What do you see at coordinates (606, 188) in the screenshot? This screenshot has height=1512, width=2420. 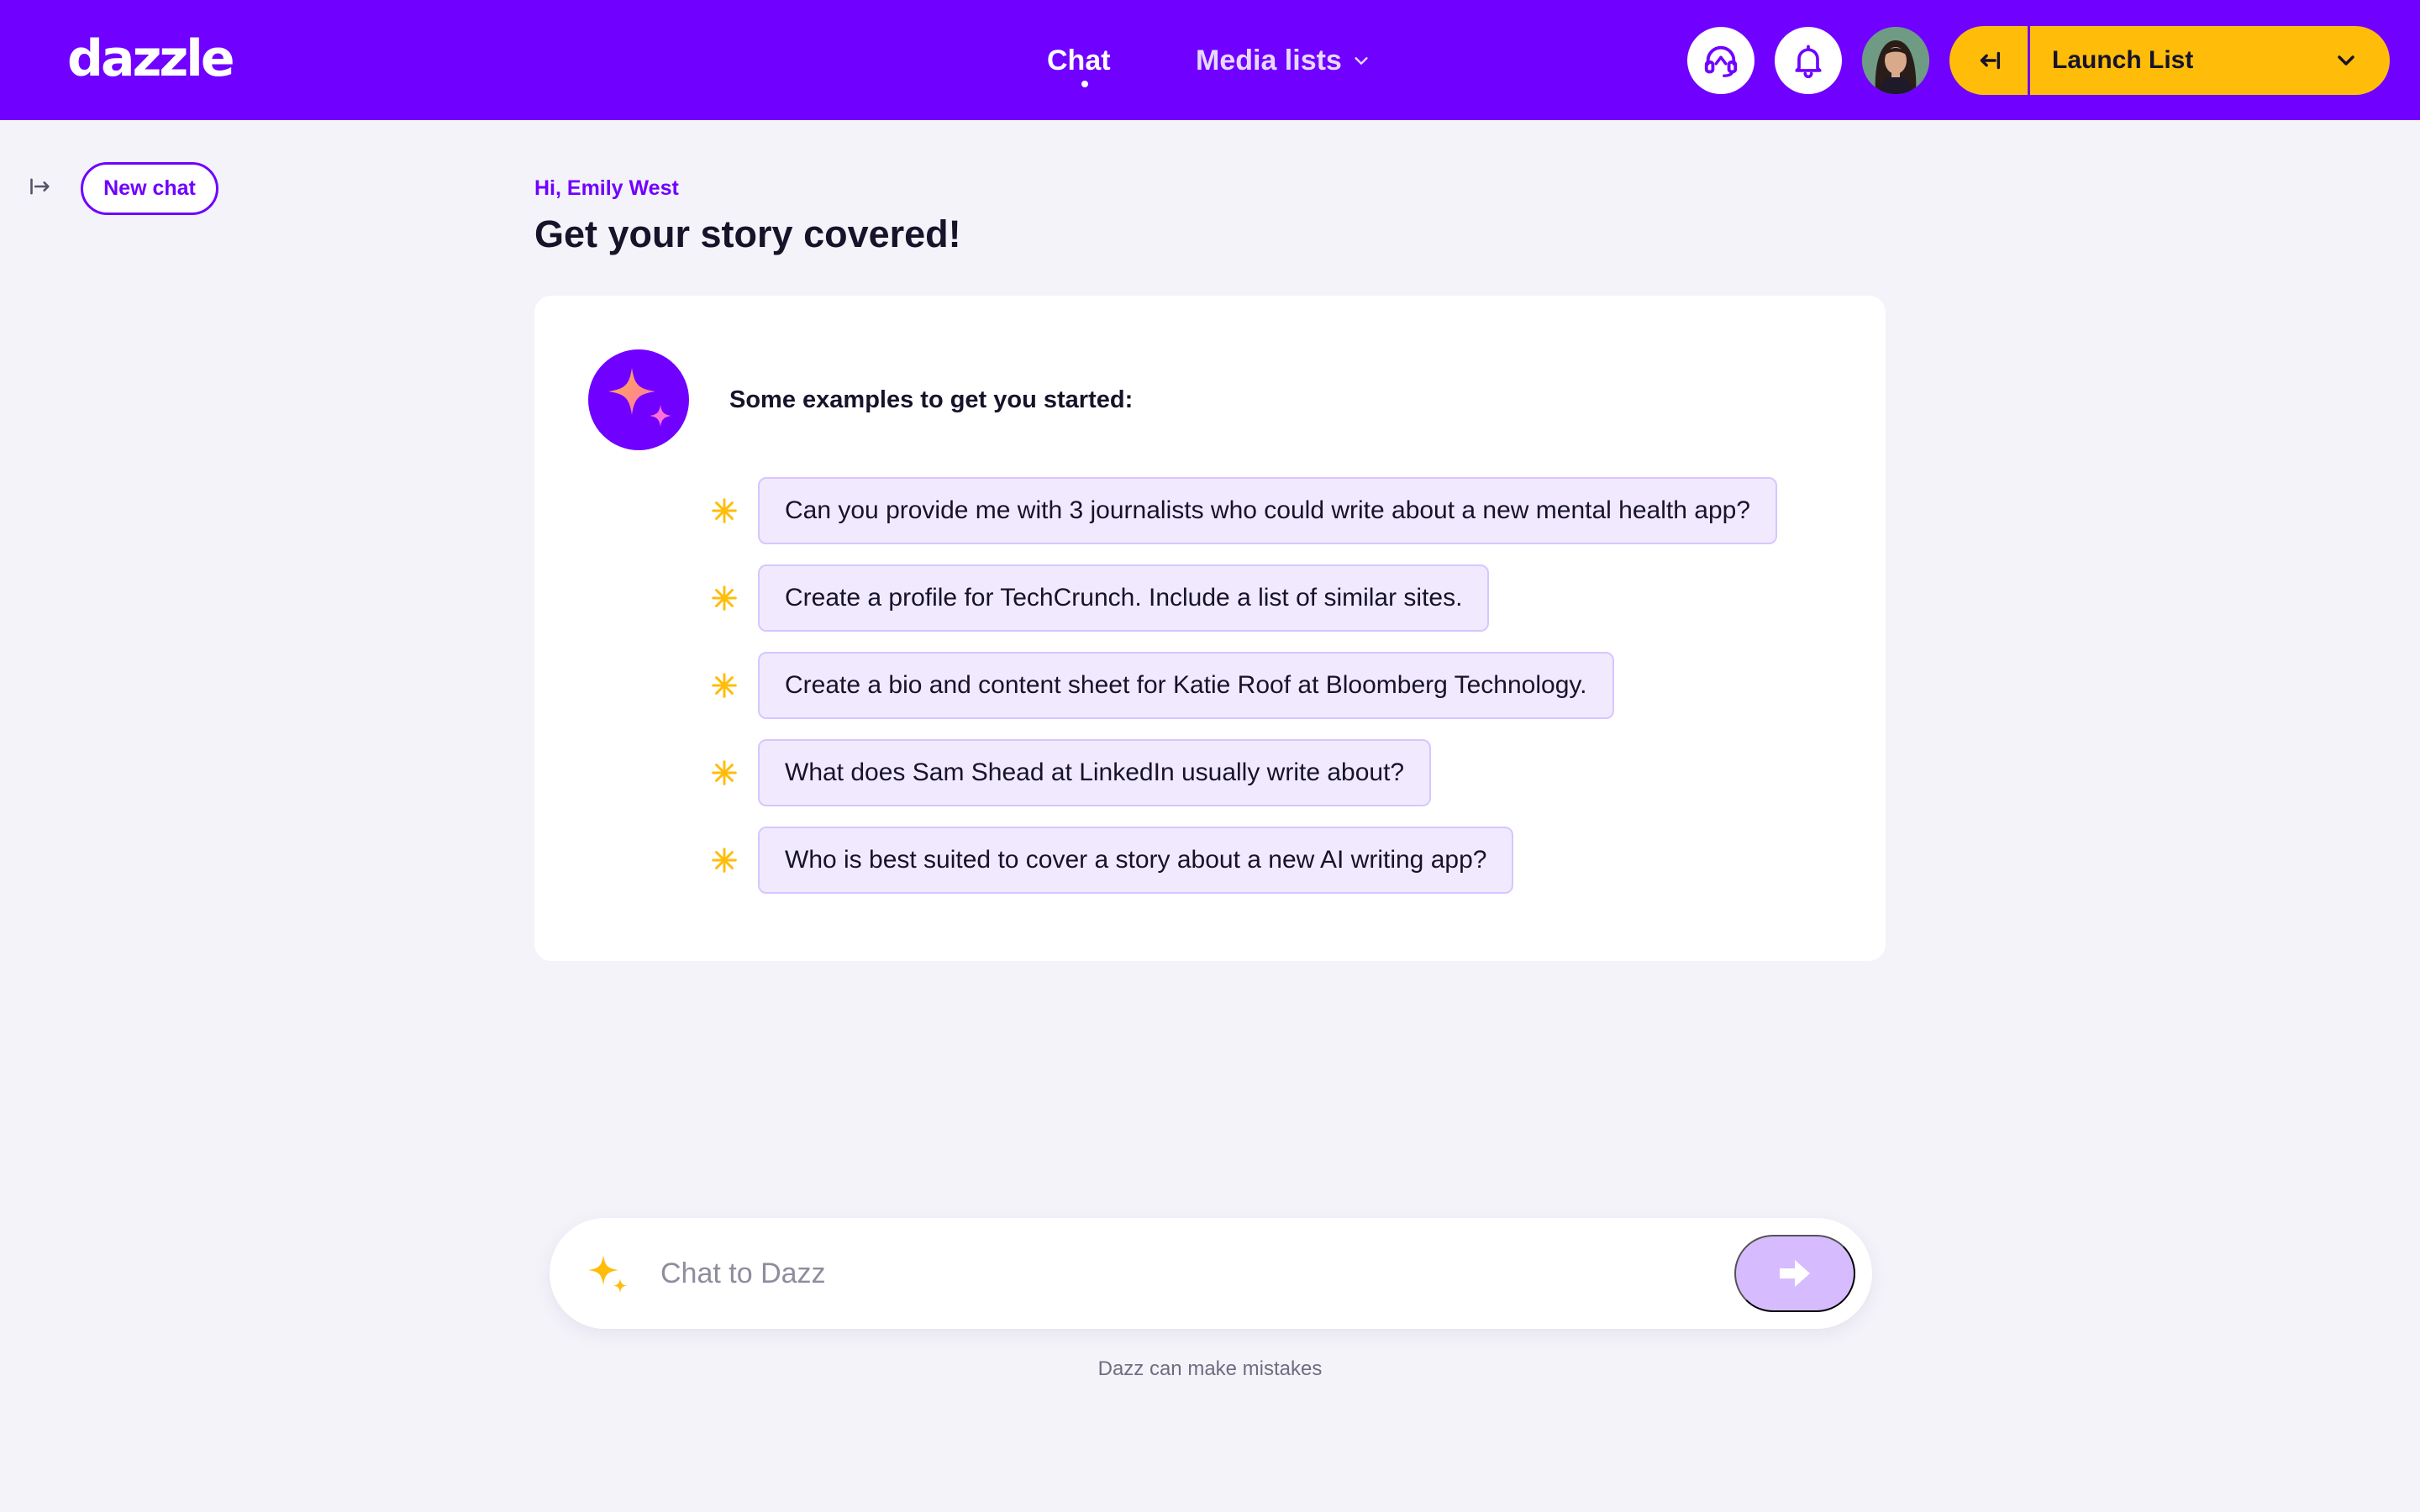 I see `user-greeting: Hi, Emily West` at bounding box center [606, 188].